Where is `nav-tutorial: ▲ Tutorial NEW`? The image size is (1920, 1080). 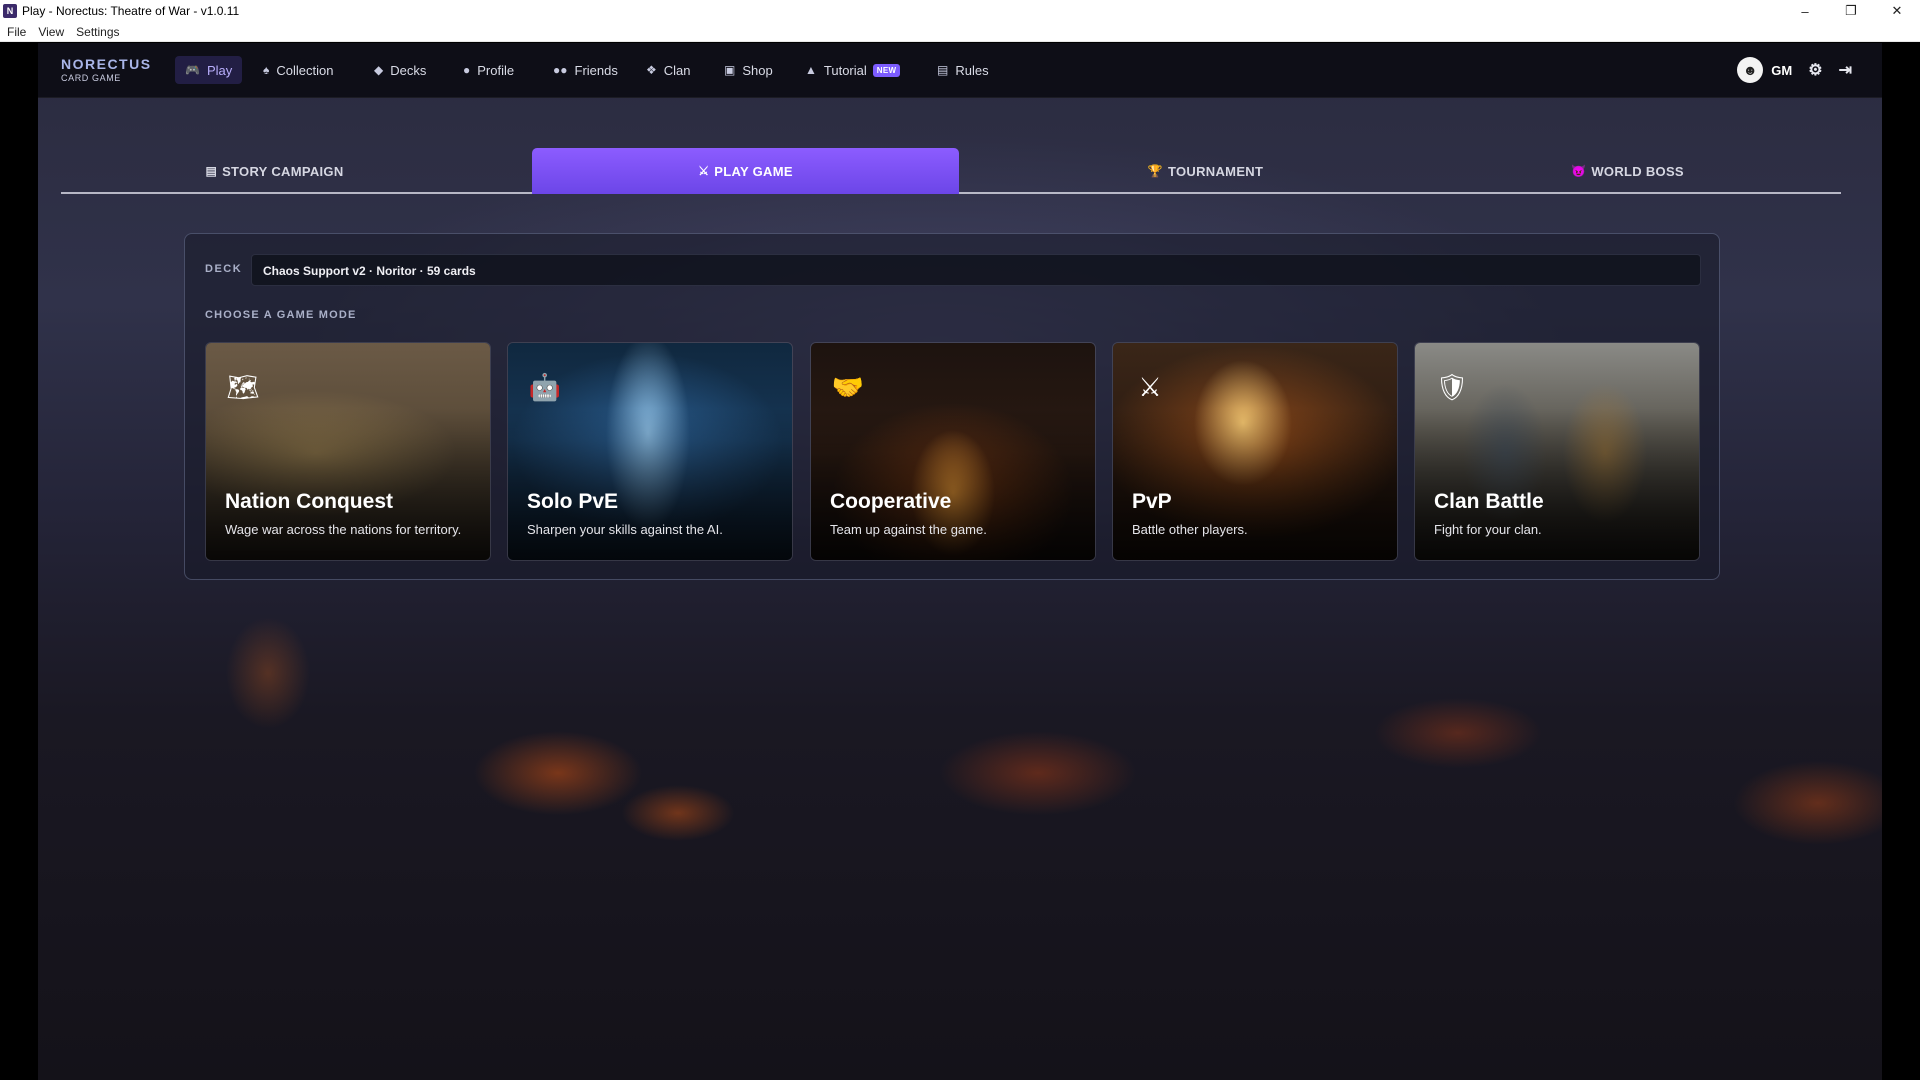
nav-tutorial: ▲ Tutorial NEW is located at coordinates (852, 70).